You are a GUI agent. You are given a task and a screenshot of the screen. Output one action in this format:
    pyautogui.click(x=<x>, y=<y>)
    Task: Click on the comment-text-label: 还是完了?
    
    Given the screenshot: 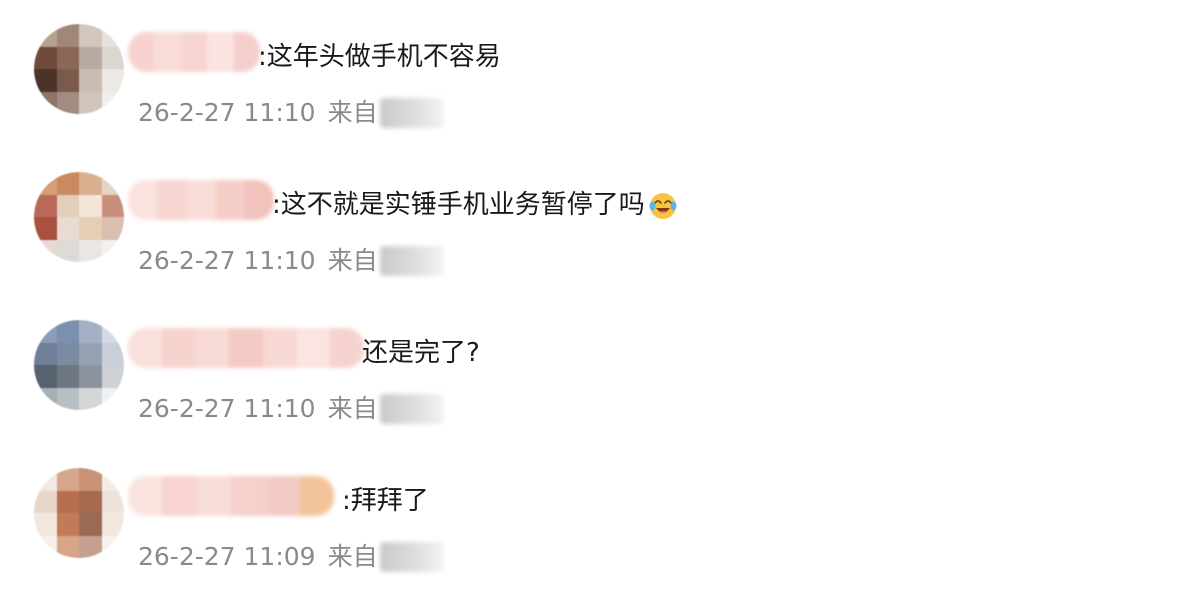 What is the action you would take?
    pyautogui.click(x=421, y=353)
    